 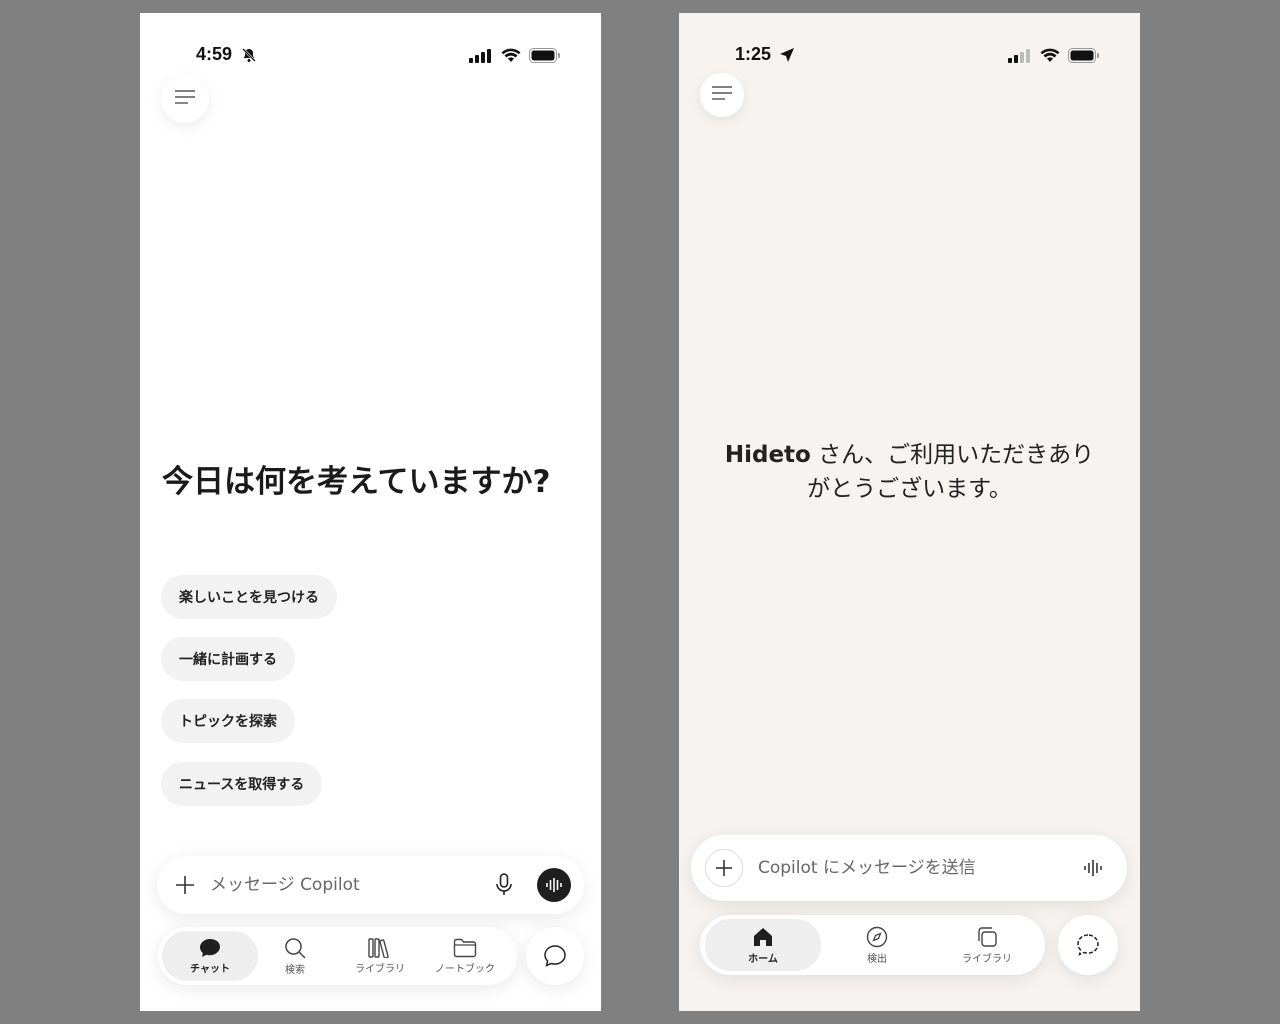 I want to click on chat-dashed-icon, so click(x=1088, y=945).